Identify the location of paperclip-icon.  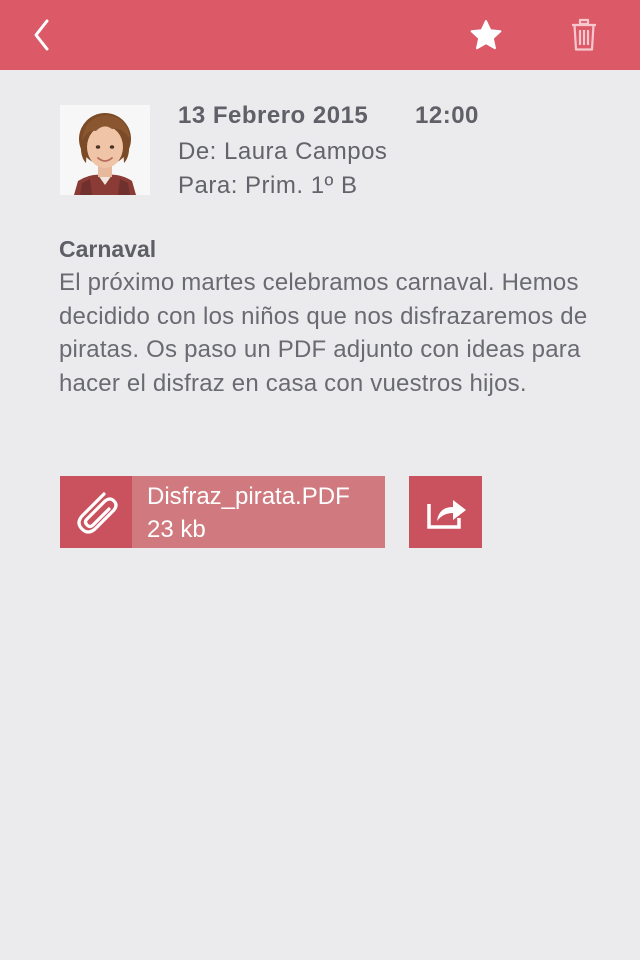
(97, 513).